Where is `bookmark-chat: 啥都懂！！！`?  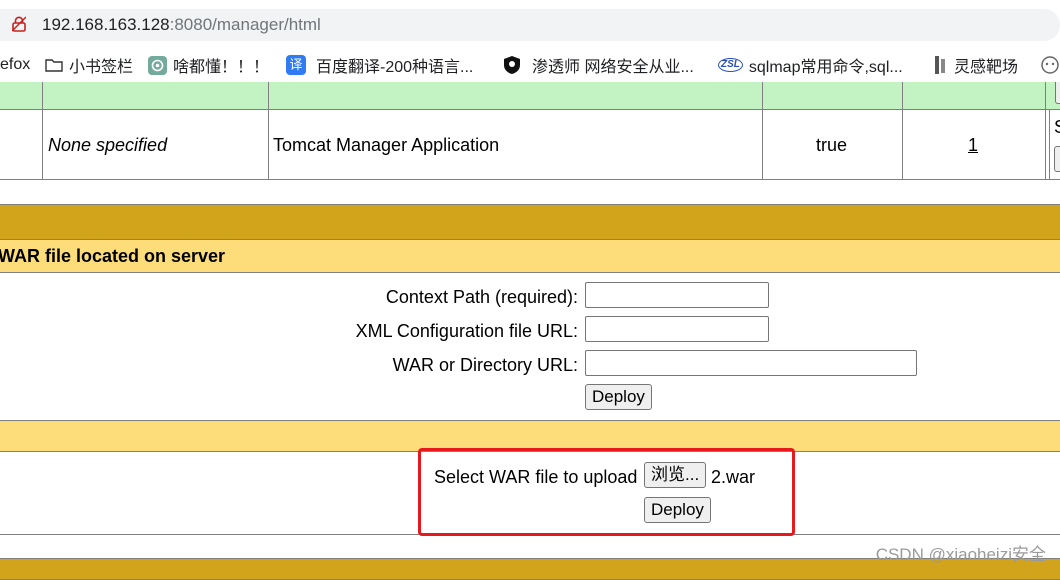
bookmark-chat: 啥都懂！！！ is located at coordinates (208, 65).